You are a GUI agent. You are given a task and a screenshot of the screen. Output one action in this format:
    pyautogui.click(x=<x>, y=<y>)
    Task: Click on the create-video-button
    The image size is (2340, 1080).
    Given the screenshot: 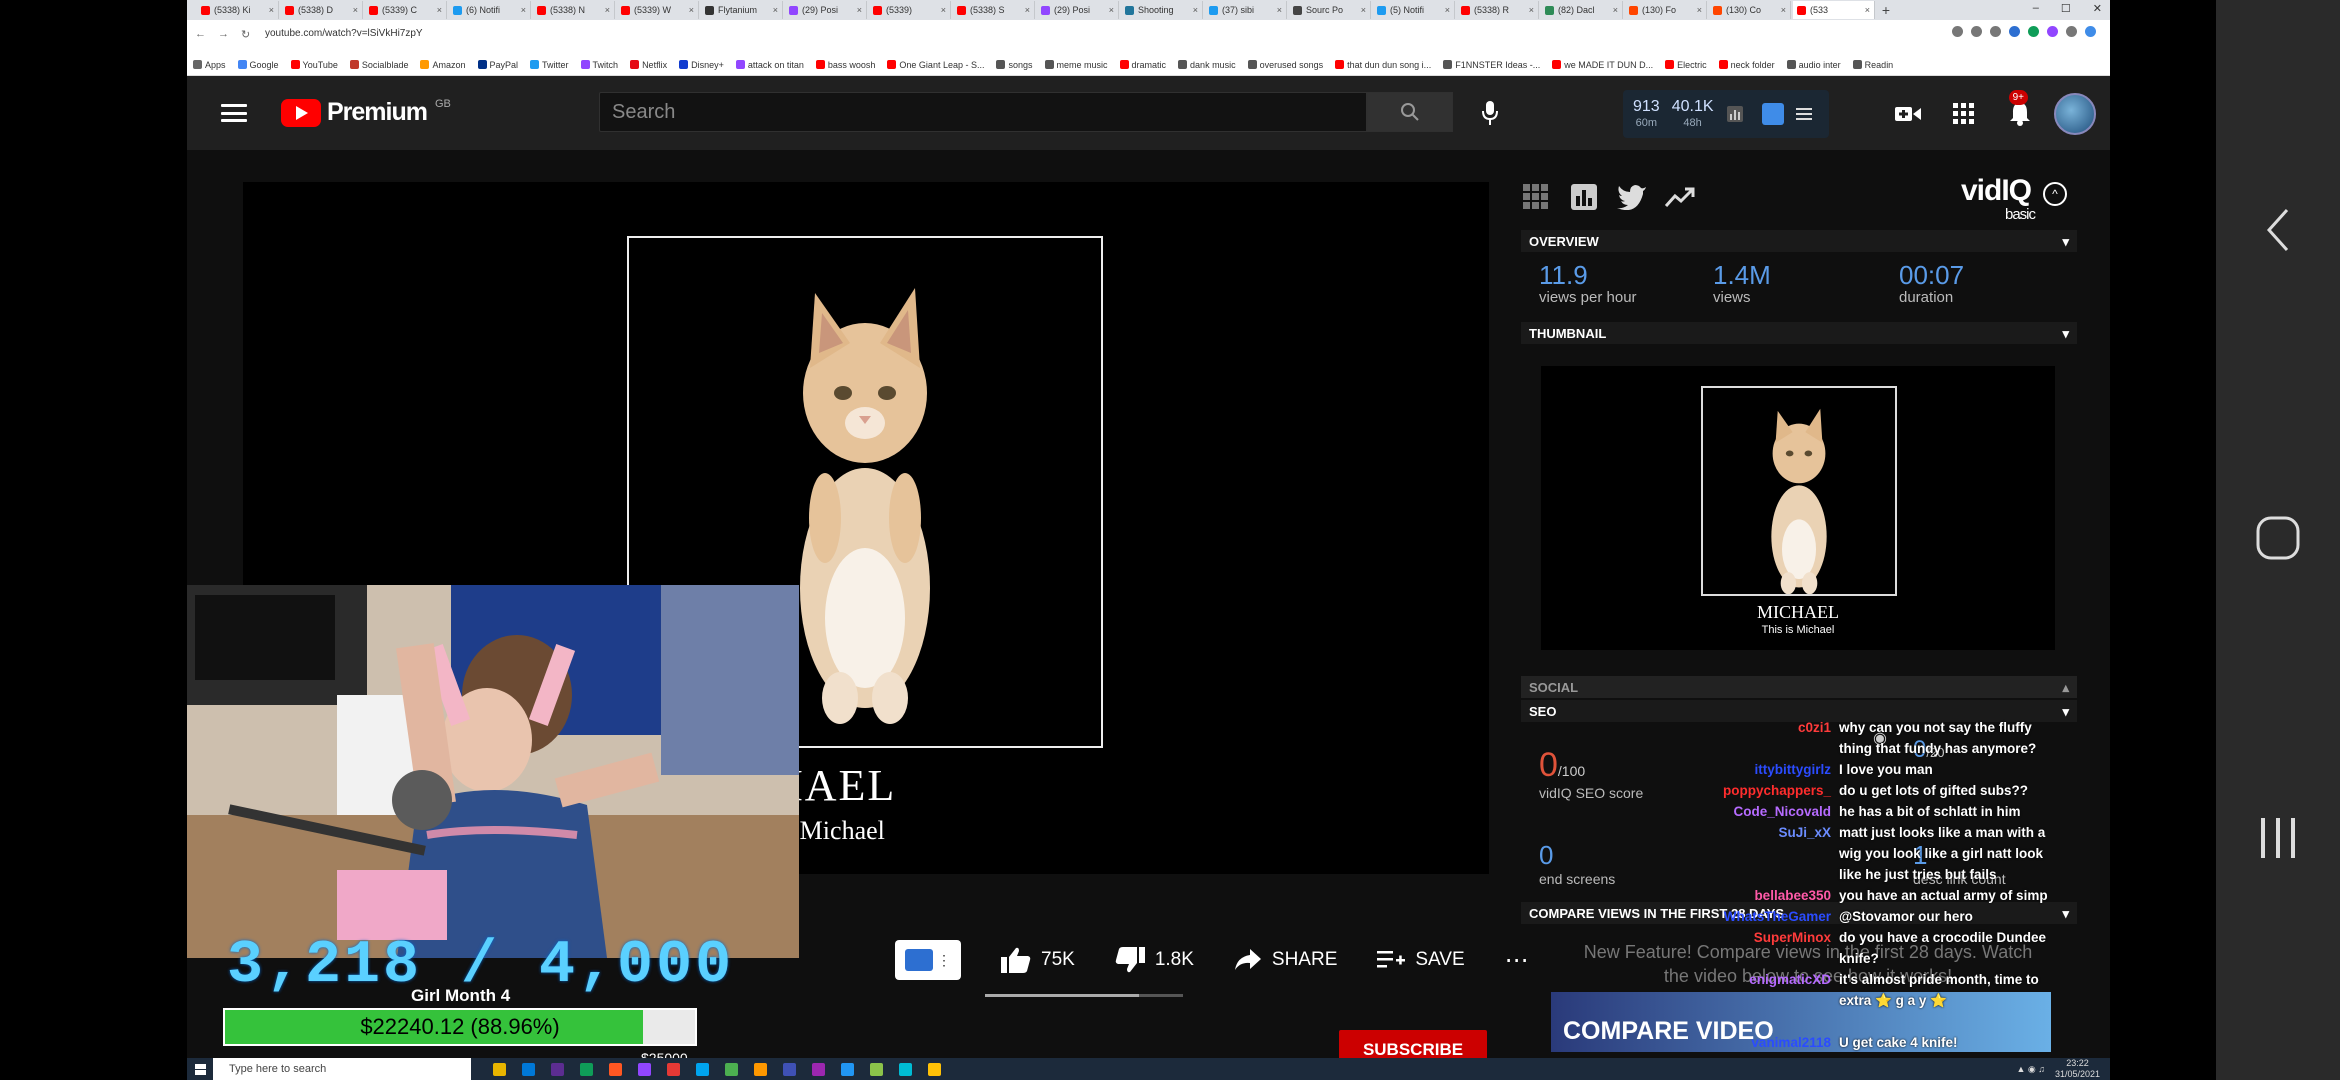 What is the action you would take?
    pyautogui.click(x=1908, y=114)
    